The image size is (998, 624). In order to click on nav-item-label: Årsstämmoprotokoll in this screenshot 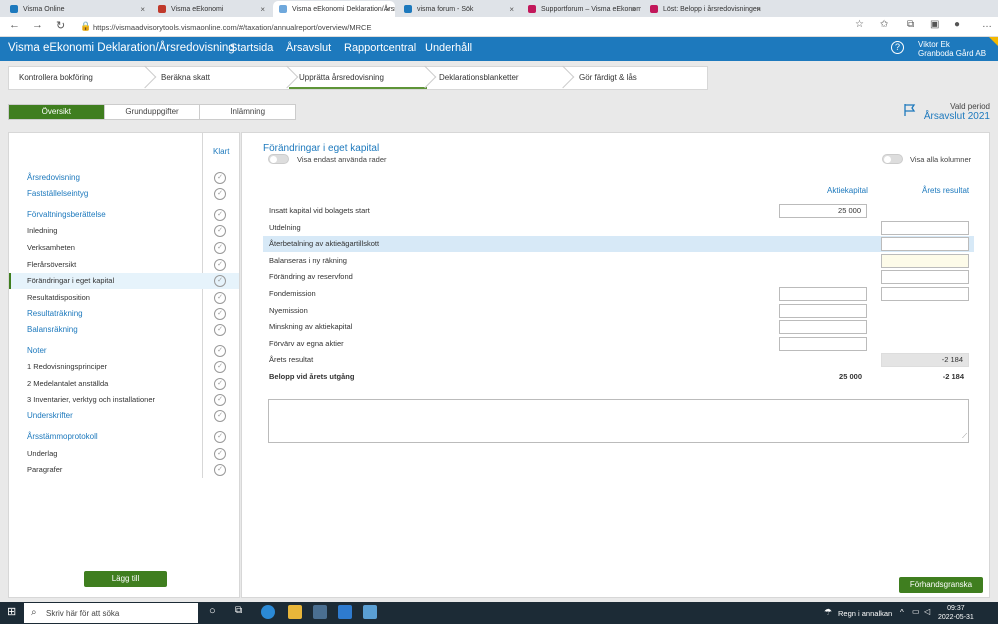, I will do `click(62, 436)`.